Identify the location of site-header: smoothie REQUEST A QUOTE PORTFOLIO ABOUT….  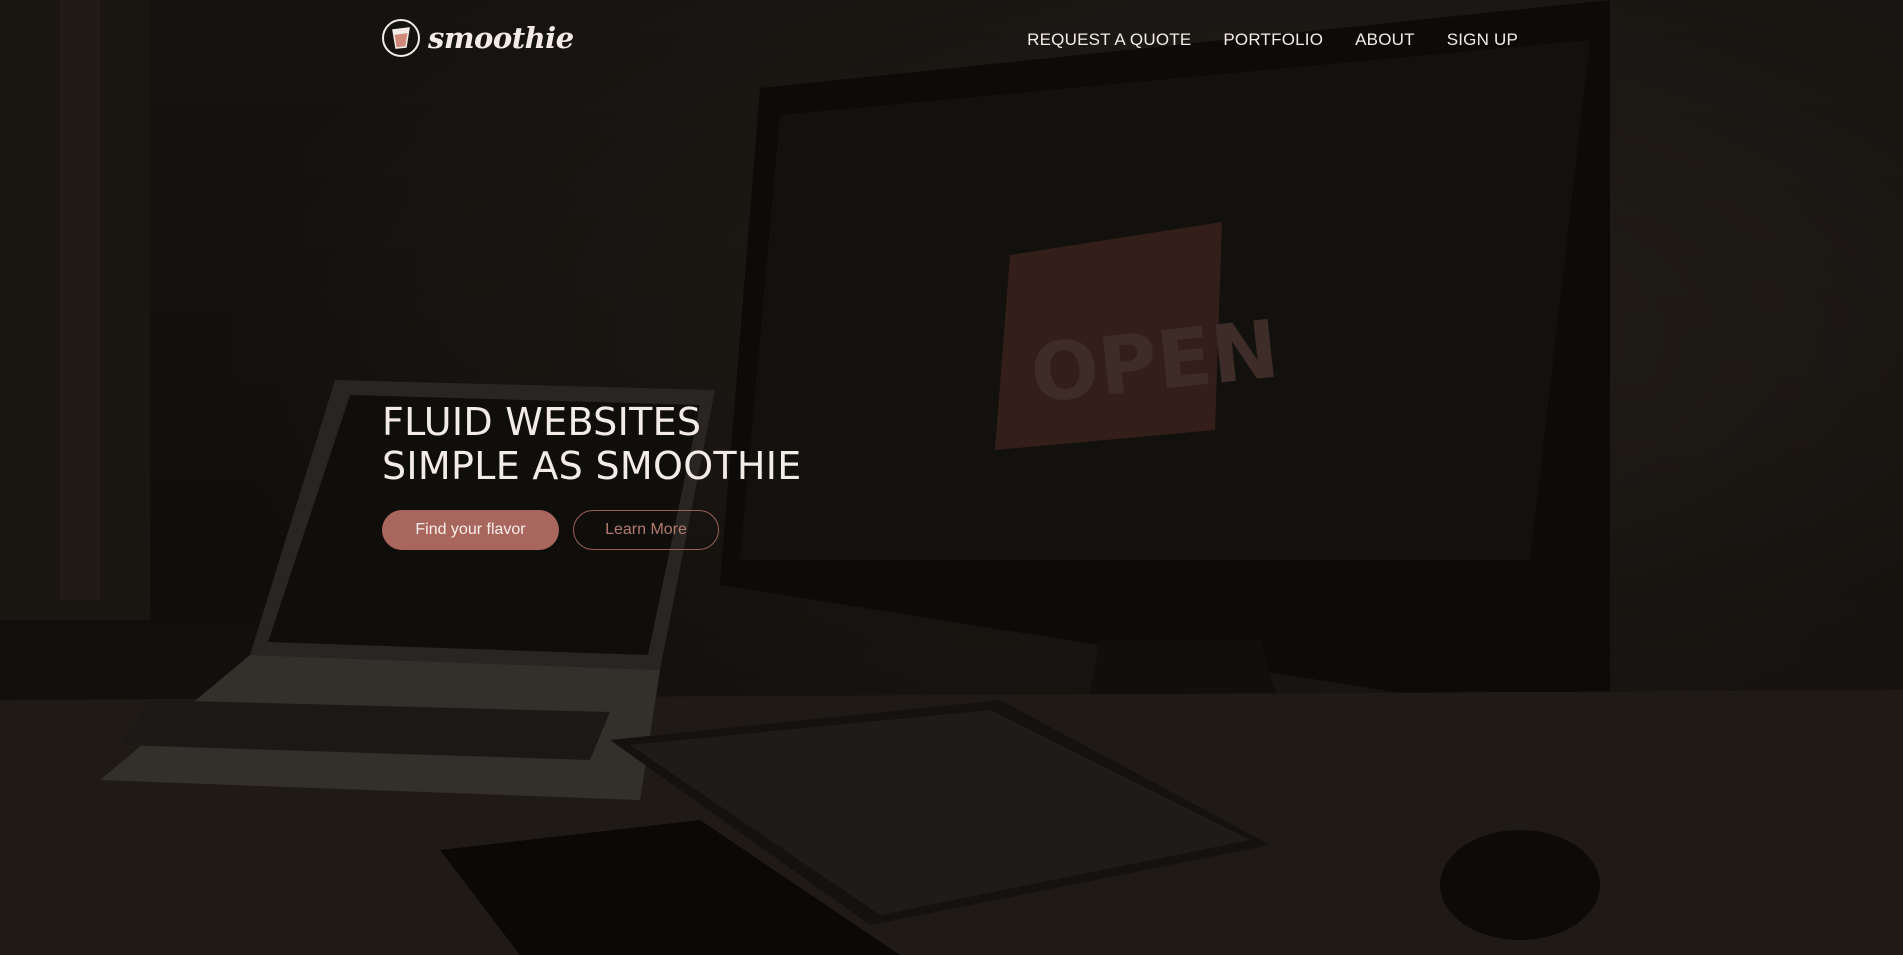
(951, 40).